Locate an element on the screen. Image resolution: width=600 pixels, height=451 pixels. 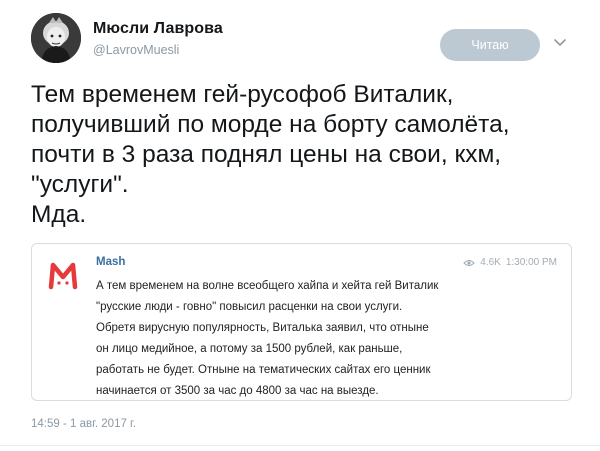
avatar is located at coordinates (56, 38).